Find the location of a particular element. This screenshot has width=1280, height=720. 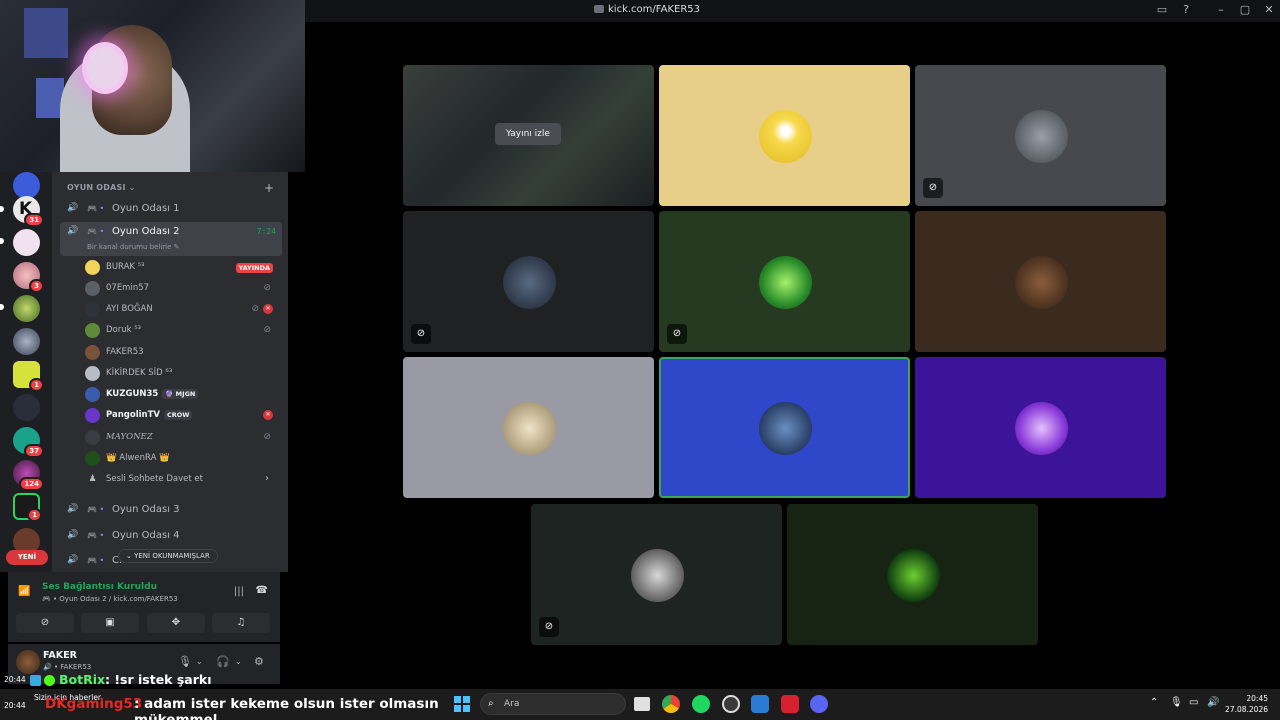

noise-suppression-icon: ||| is located at coordinates (239, 591).